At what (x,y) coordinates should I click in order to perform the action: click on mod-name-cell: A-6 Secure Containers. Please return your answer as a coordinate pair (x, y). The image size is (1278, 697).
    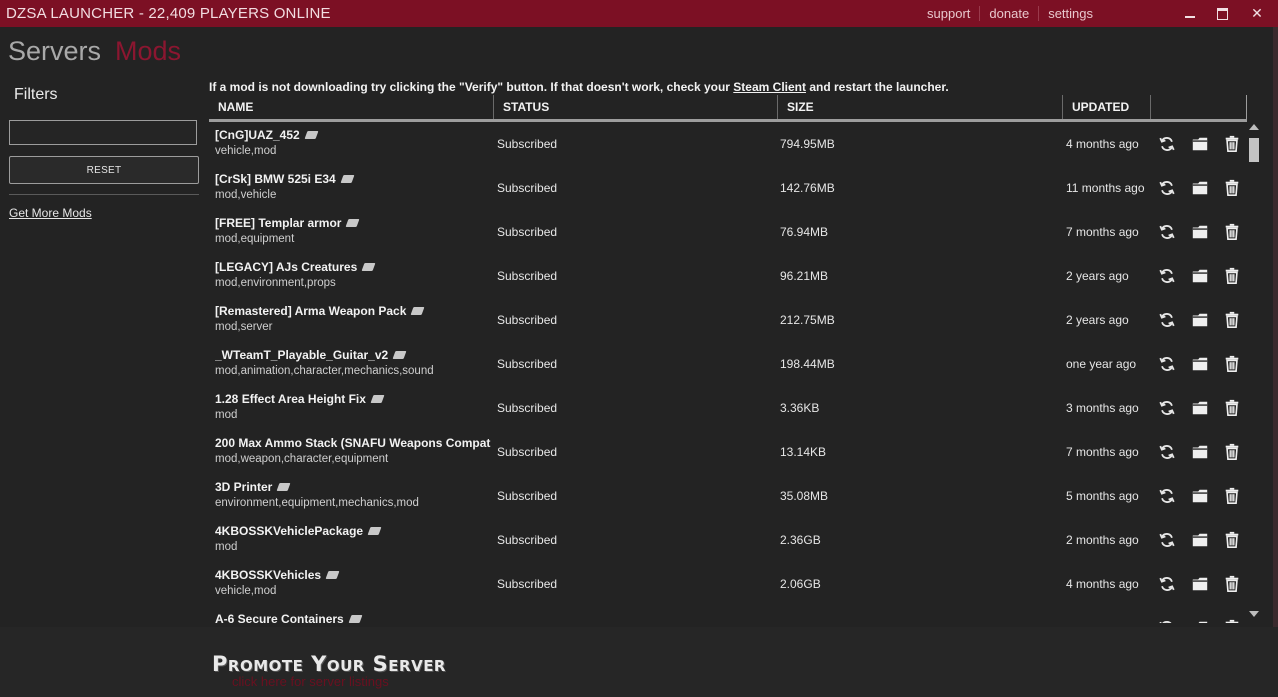
    Looking at the image, I should click on (354, 617).